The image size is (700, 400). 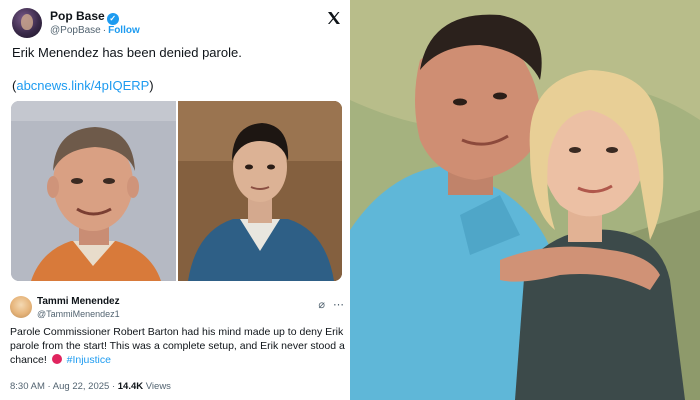 I want to click on reply-account-handle: @TammiMenendez1, so click(x=78, y=314).